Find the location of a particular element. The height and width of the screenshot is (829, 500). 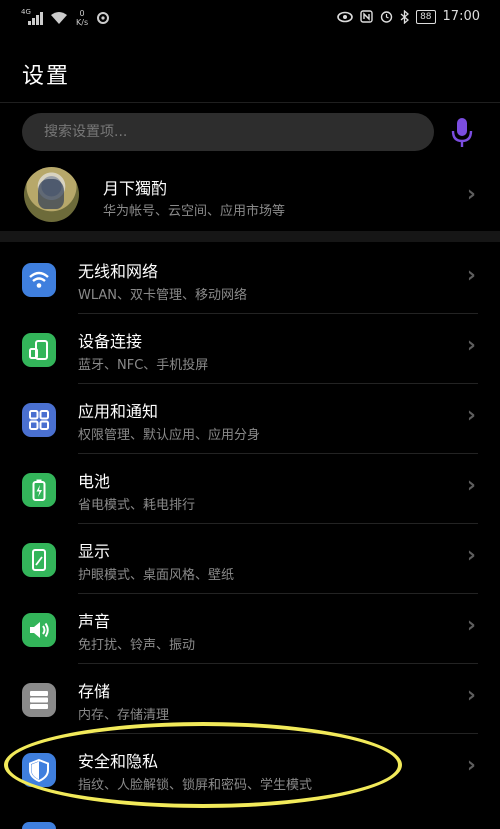

page-title: 设置 is located at coordinates (46, 76).